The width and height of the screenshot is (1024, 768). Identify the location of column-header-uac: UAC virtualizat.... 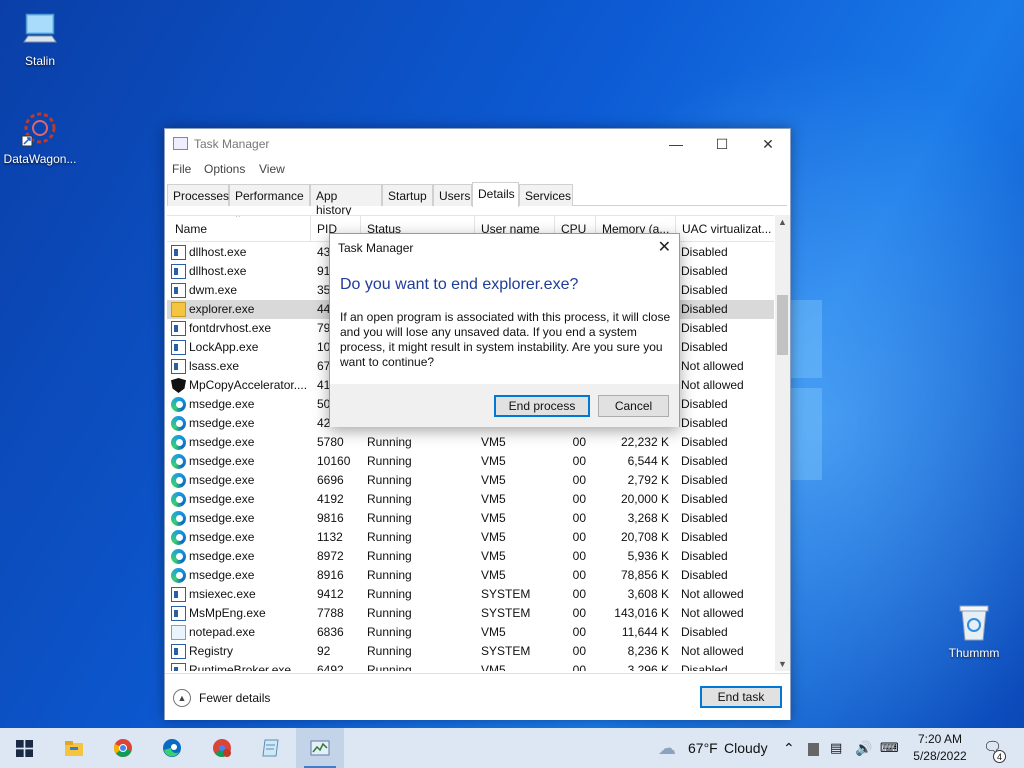
(725, 229).